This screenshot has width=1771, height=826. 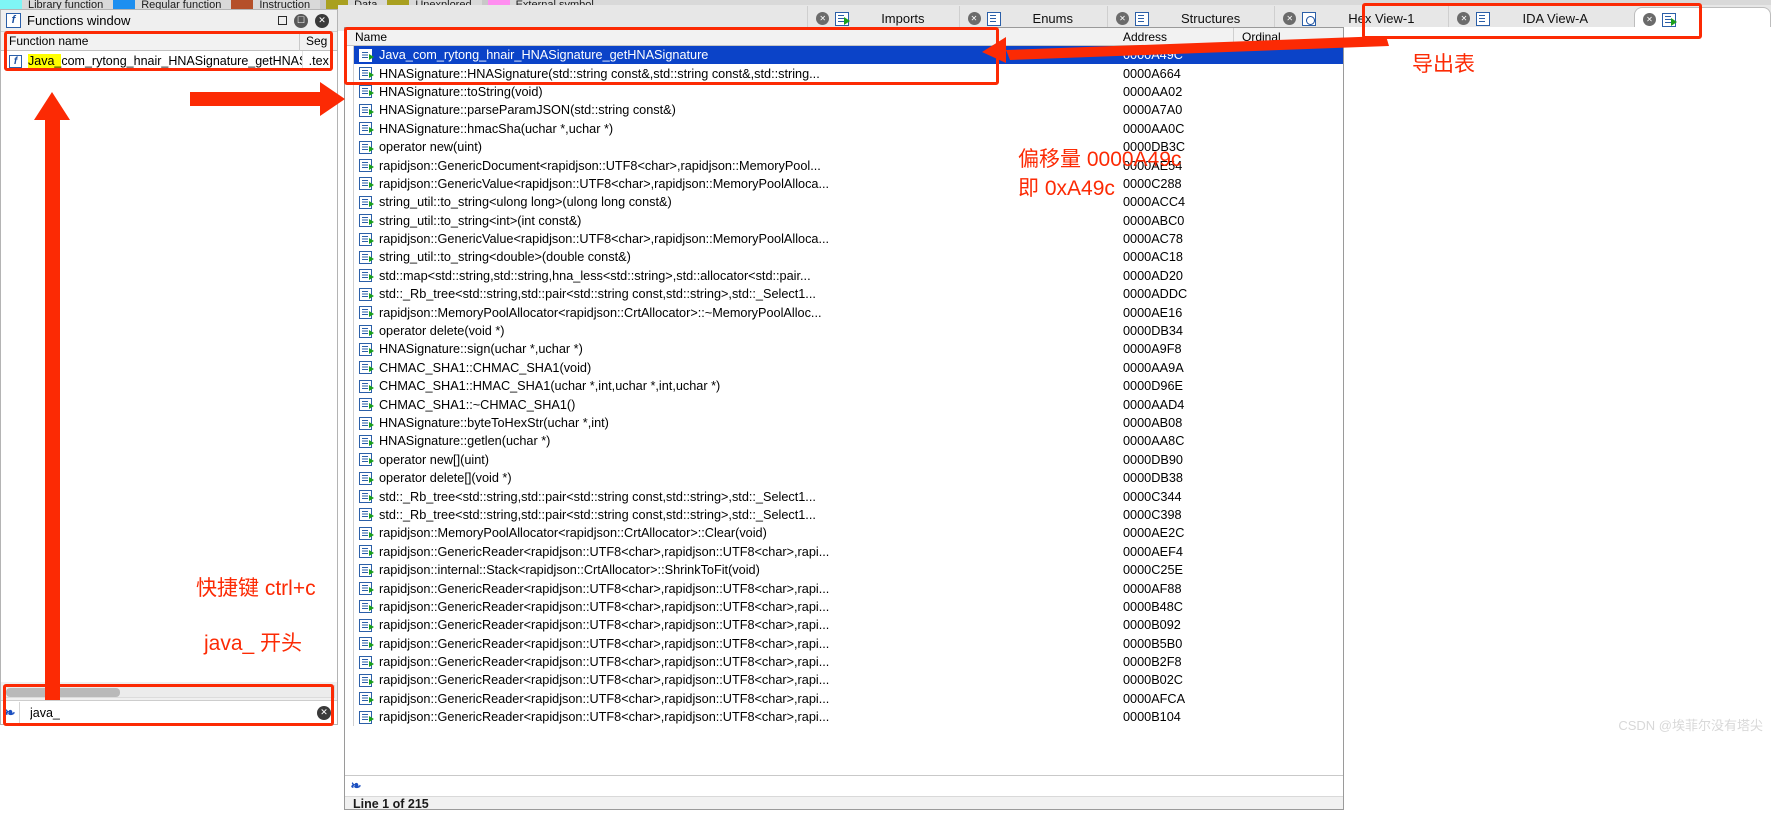 I want to click on functions-window-buttons: ☐ ✕, so click(x=307, y=20).